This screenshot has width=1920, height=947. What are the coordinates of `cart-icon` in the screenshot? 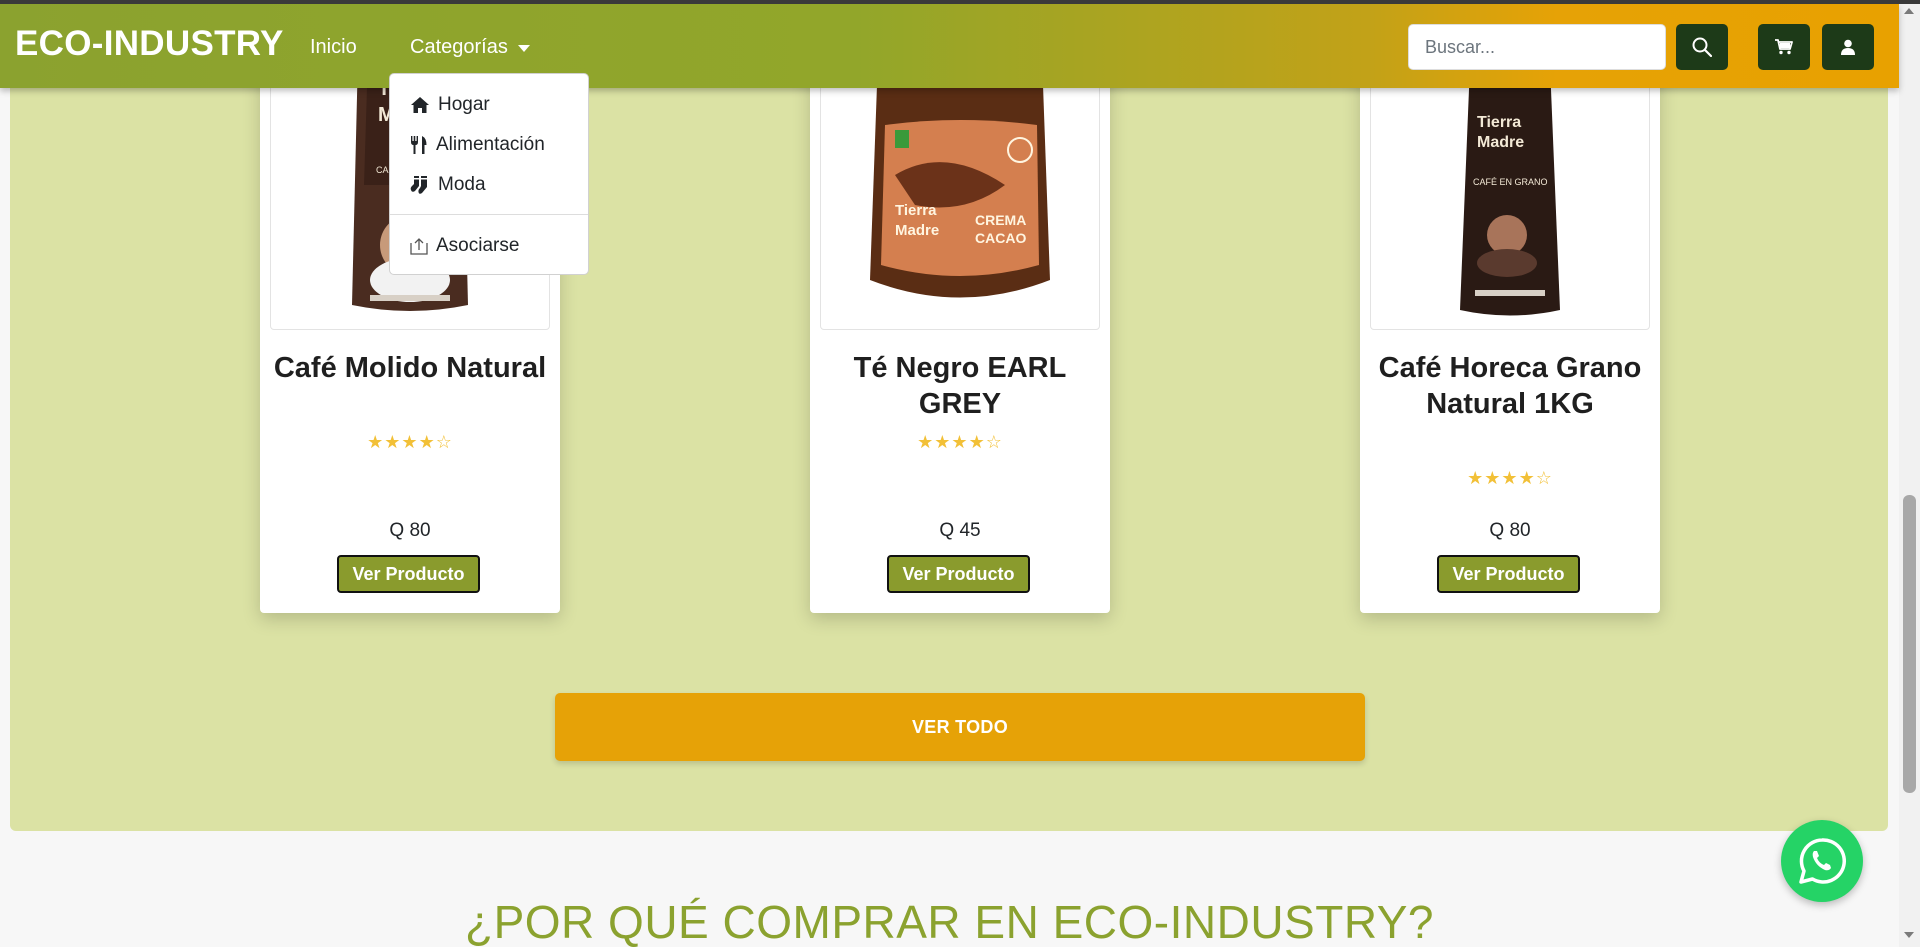 It's located at (1784, 47).